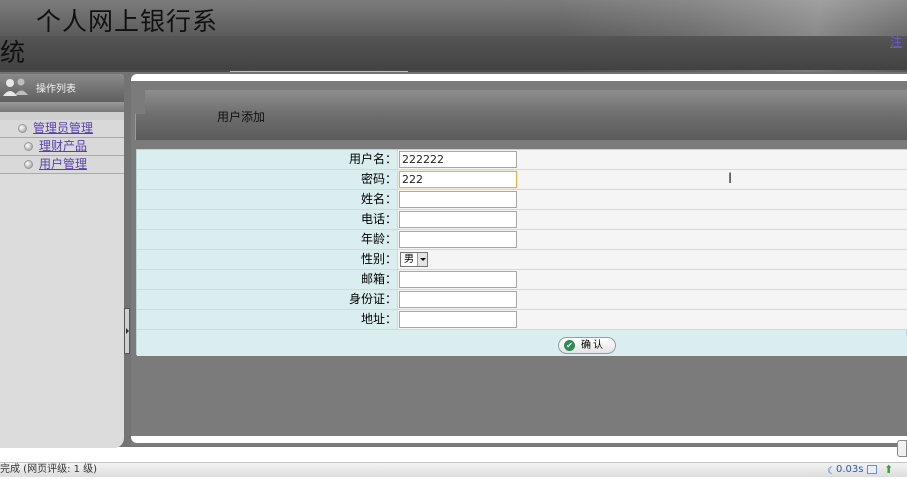  I want to click on sidebar: 操作列表 管理员管理 理财产品 用户管理, so click(62, 261).